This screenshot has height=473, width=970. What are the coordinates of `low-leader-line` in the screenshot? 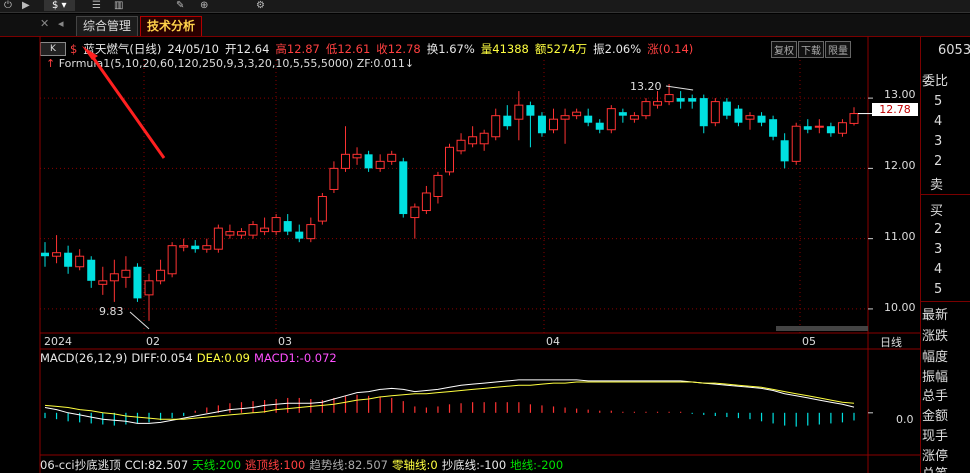 It's located at (139, 320).